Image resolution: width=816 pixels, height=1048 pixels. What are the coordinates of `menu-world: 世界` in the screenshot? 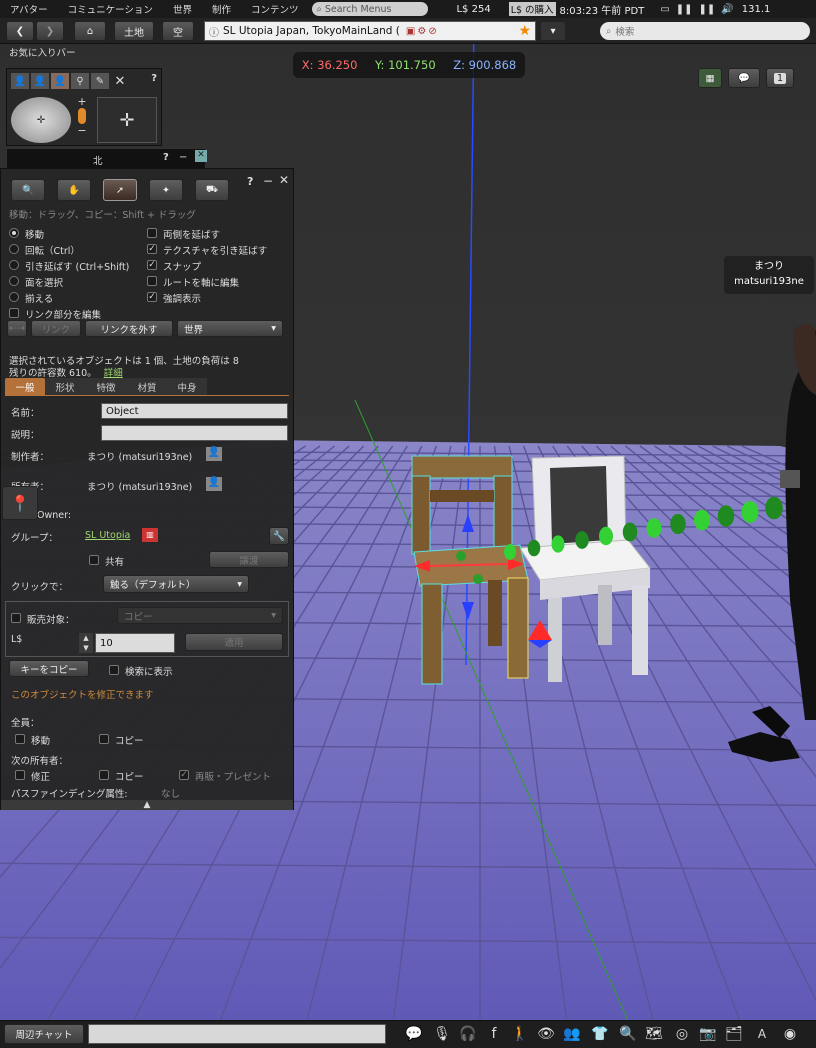 It's located at (182, 9).